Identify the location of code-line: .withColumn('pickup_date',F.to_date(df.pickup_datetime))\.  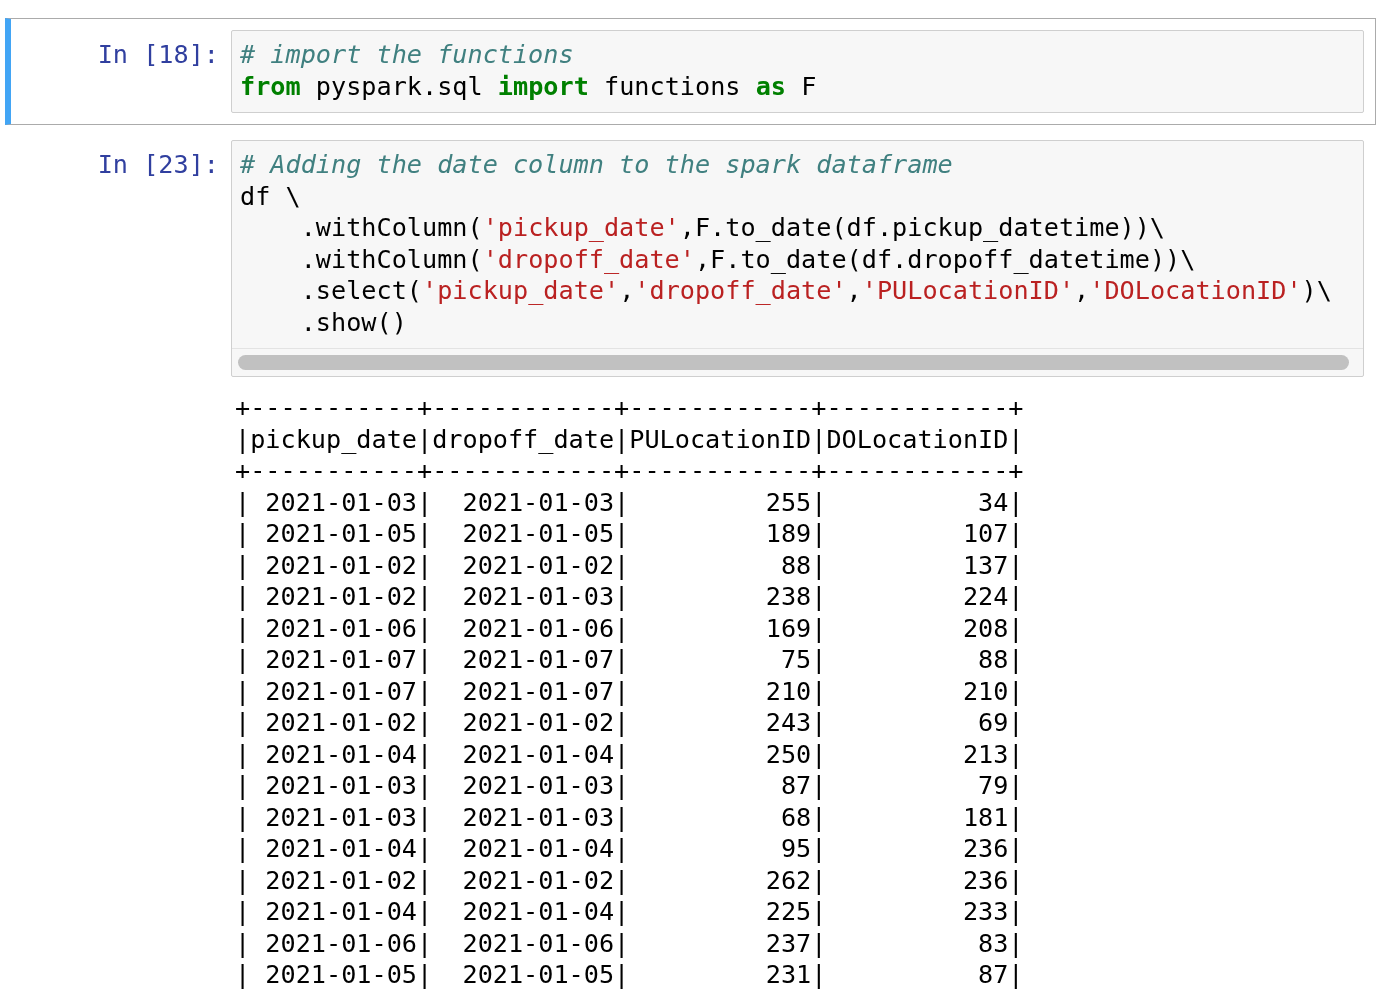
(732, 227).